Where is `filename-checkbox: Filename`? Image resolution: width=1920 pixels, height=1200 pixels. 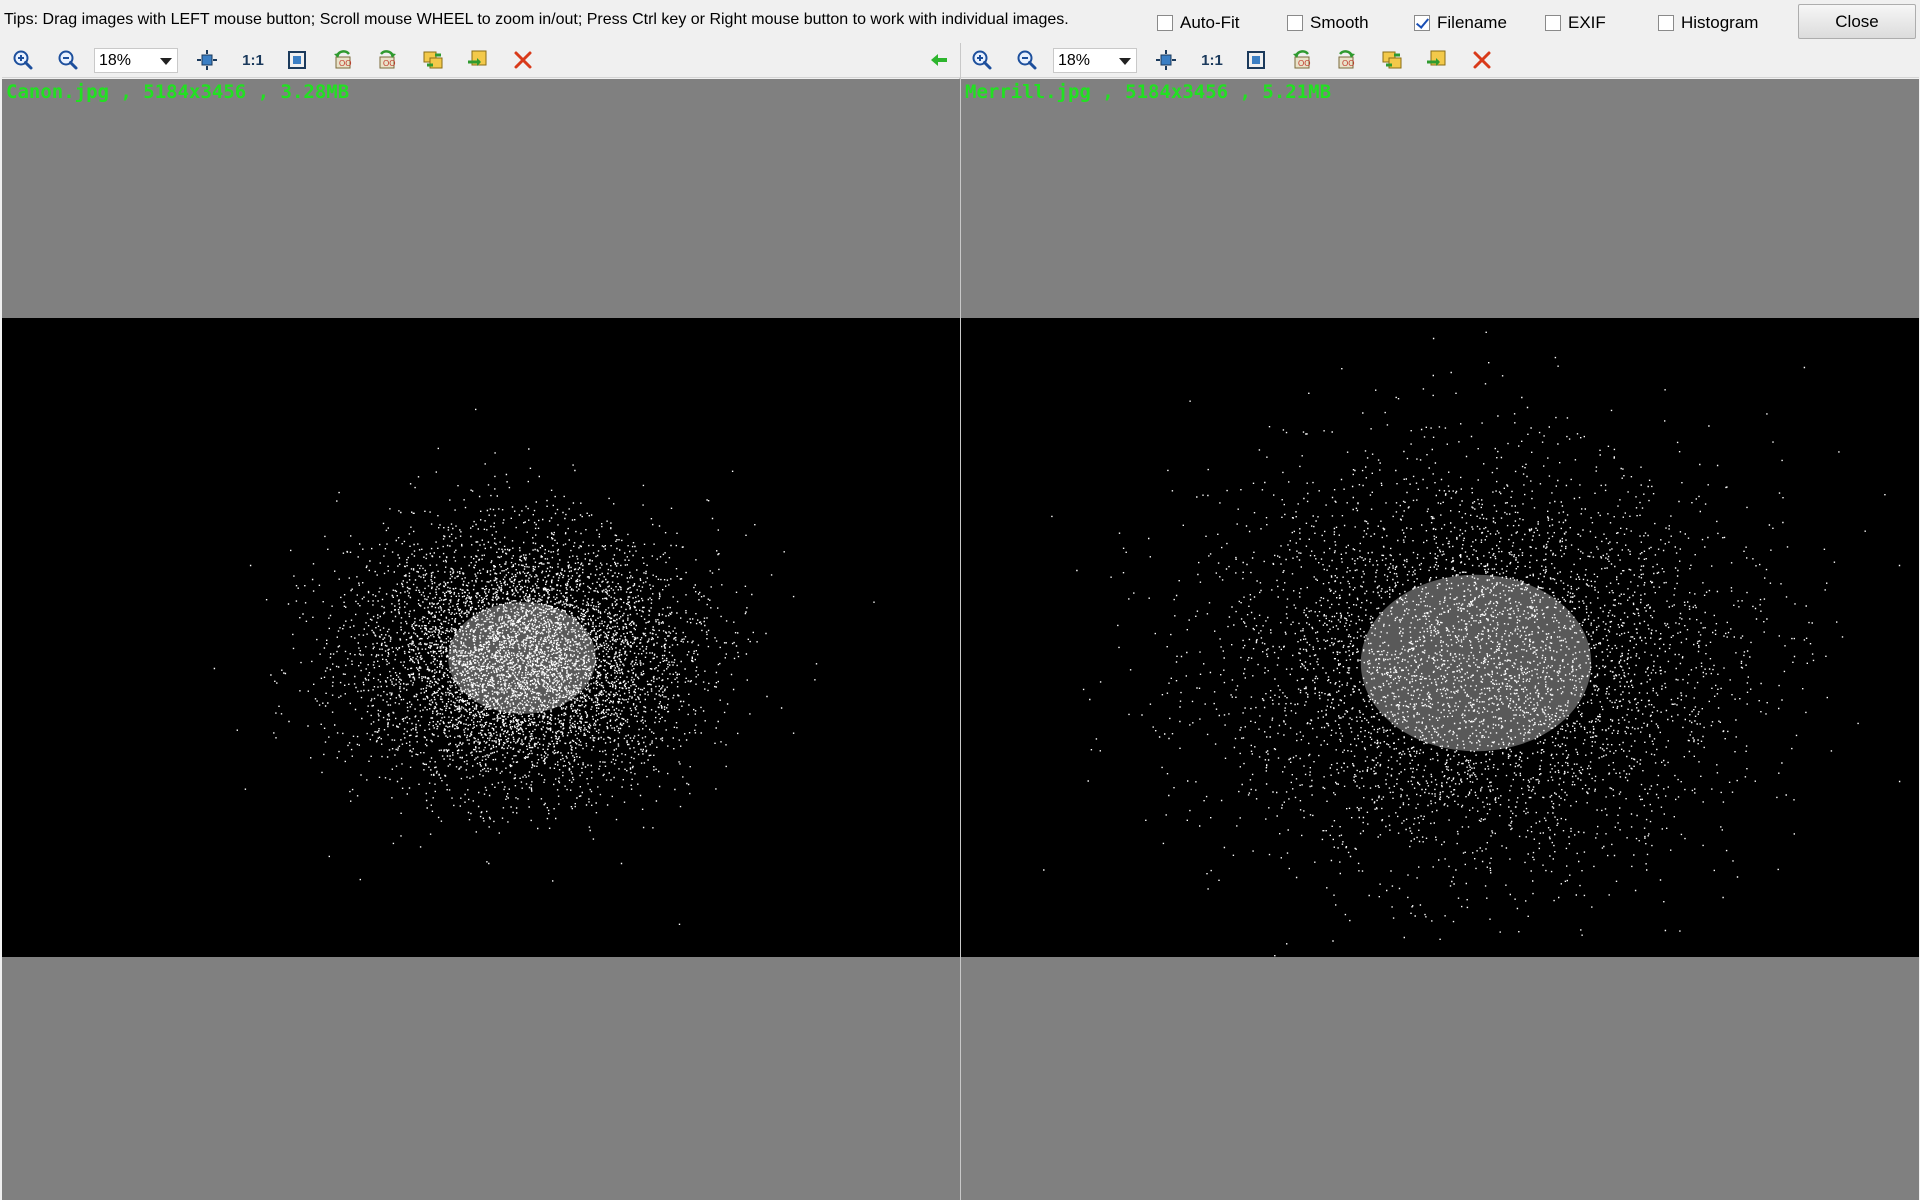
filename-checkbox: Filename is located at coordinates (1460, 23).